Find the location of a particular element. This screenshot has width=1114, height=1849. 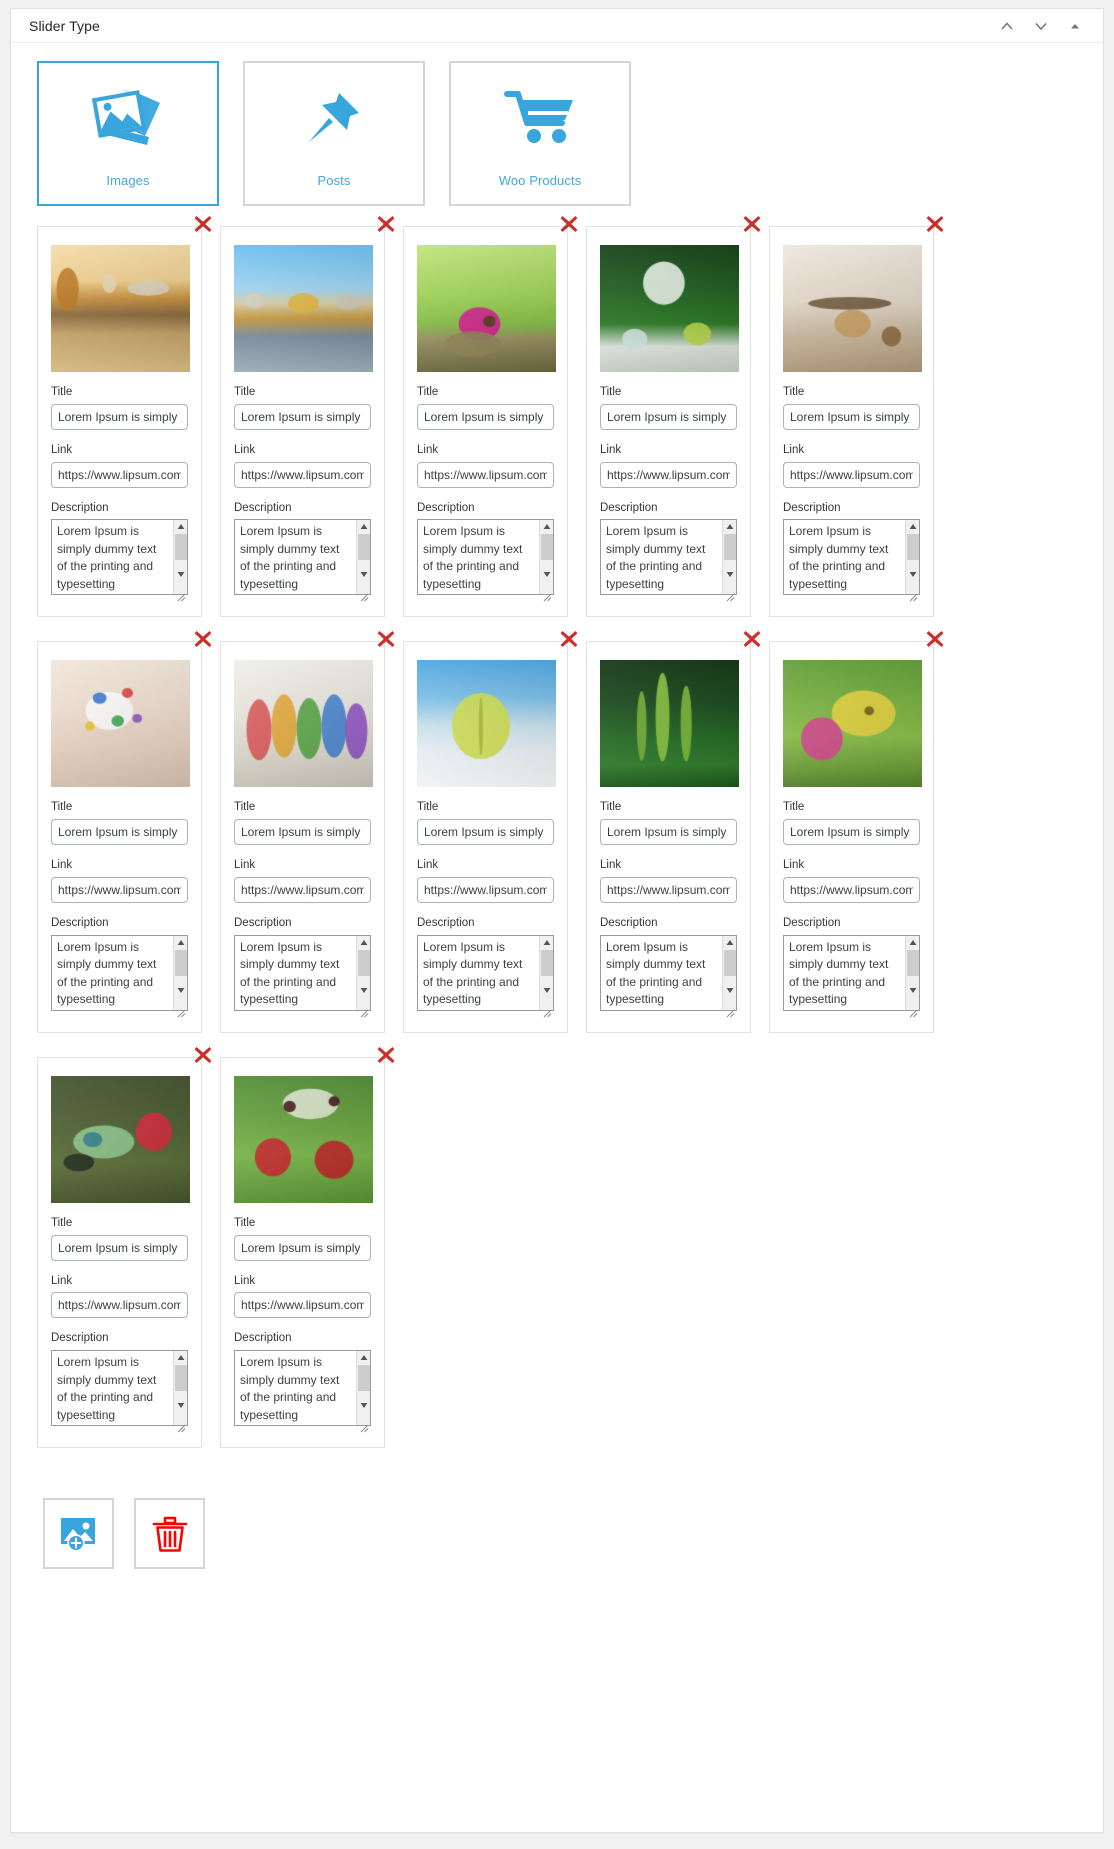

chevron-down-icon is located at coordinates (1041, 26).